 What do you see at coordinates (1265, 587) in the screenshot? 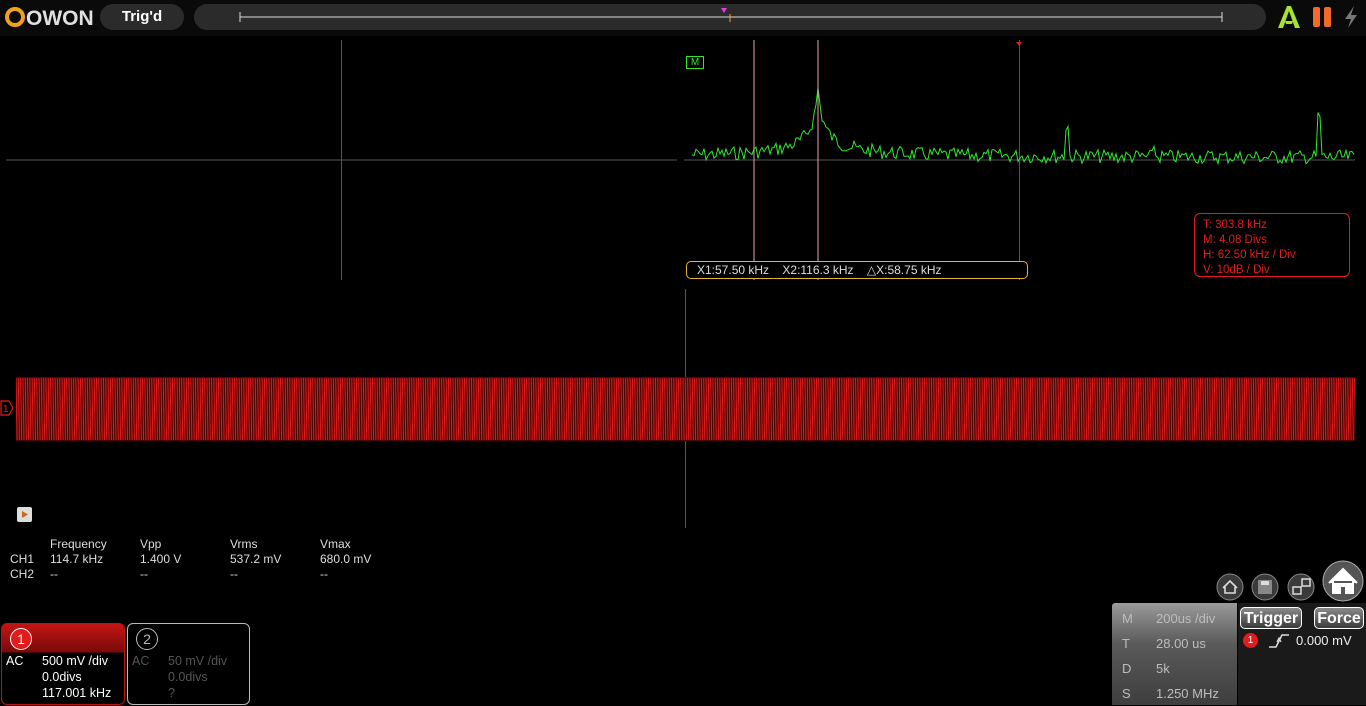
I see `save-icon` at bounding box center [1265, 587].